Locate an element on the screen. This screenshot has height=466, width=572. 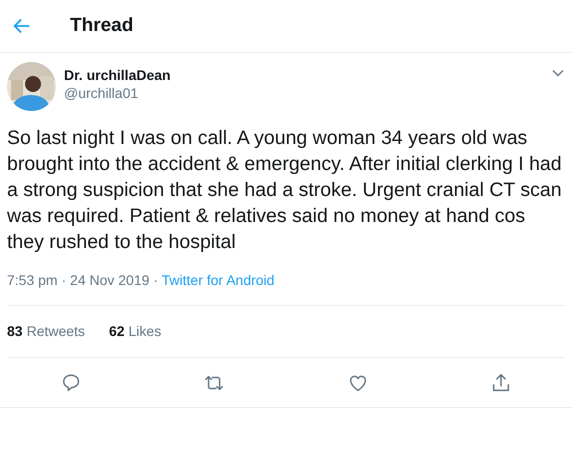
user-handle: @urchilla01 is located at coordinates (307, 93).